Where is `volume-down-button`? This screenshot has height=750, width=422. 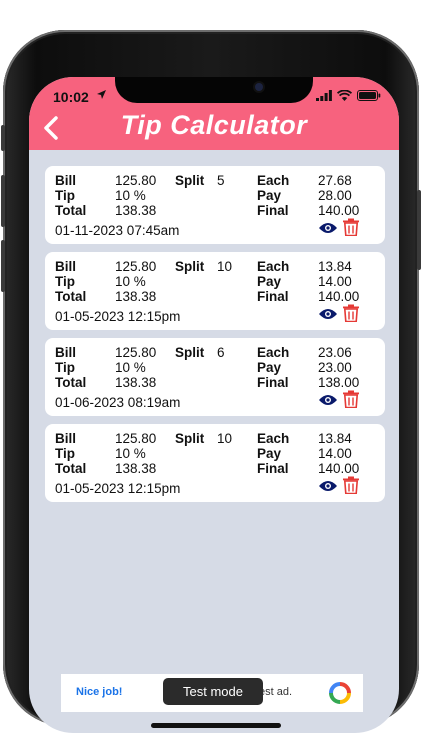 volume-down-button is located at coordinates (3, 266).